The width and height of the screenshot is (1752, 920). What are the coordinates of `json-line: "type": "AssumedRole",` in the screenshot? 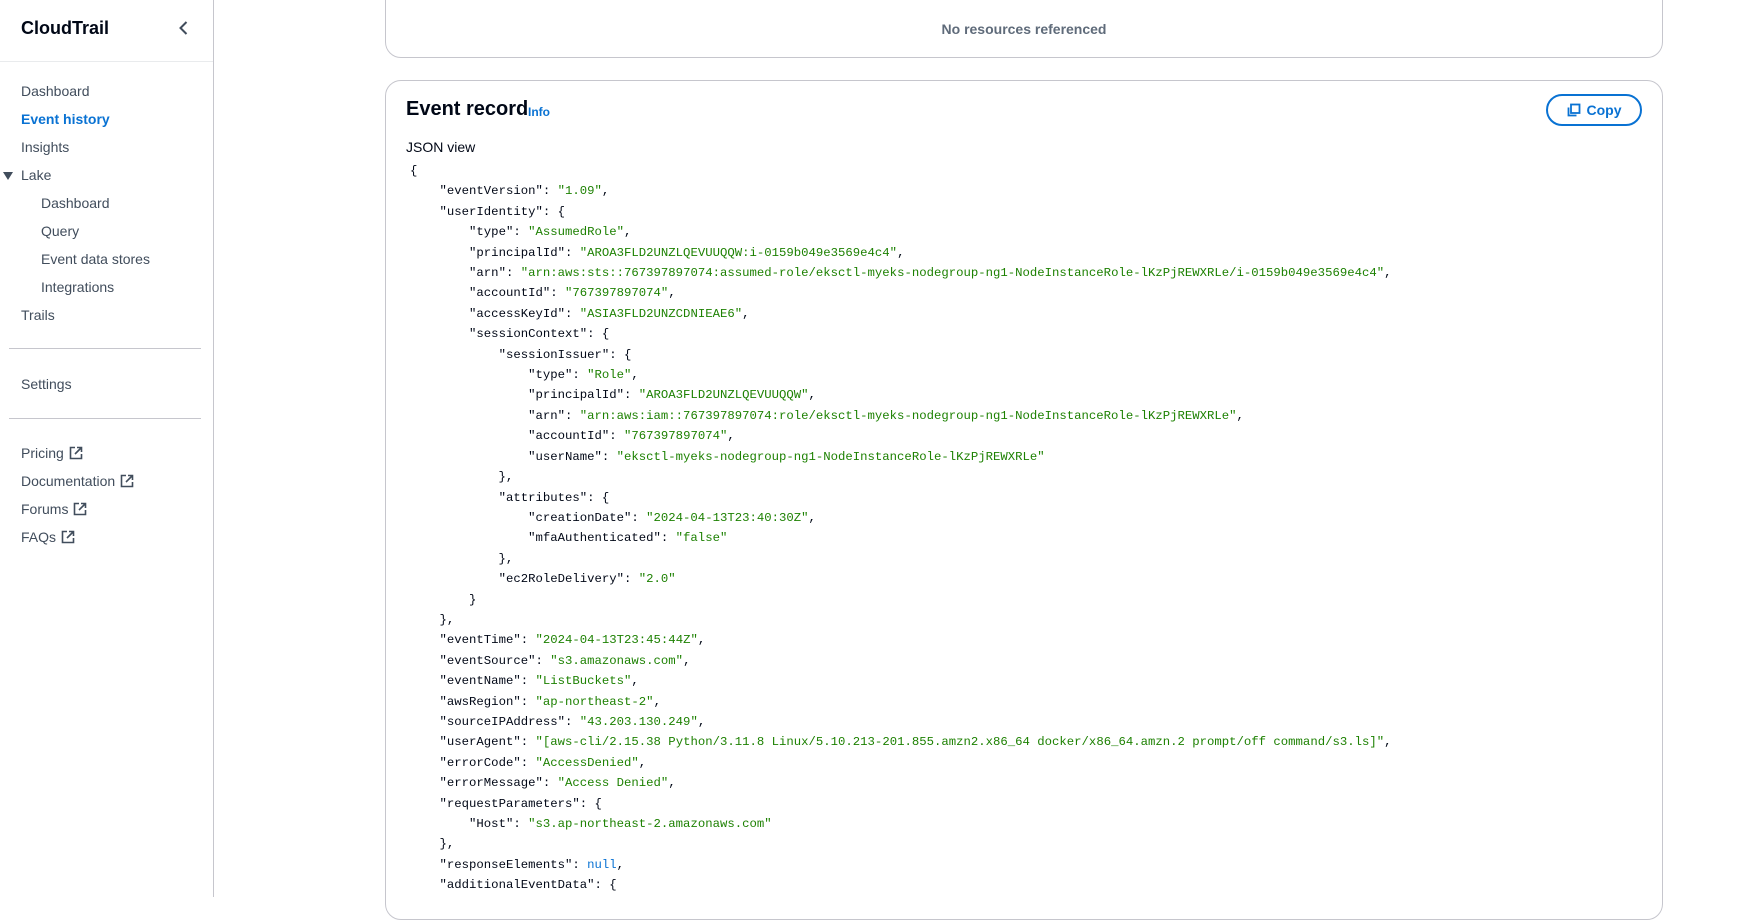 It's located at (550, 232).